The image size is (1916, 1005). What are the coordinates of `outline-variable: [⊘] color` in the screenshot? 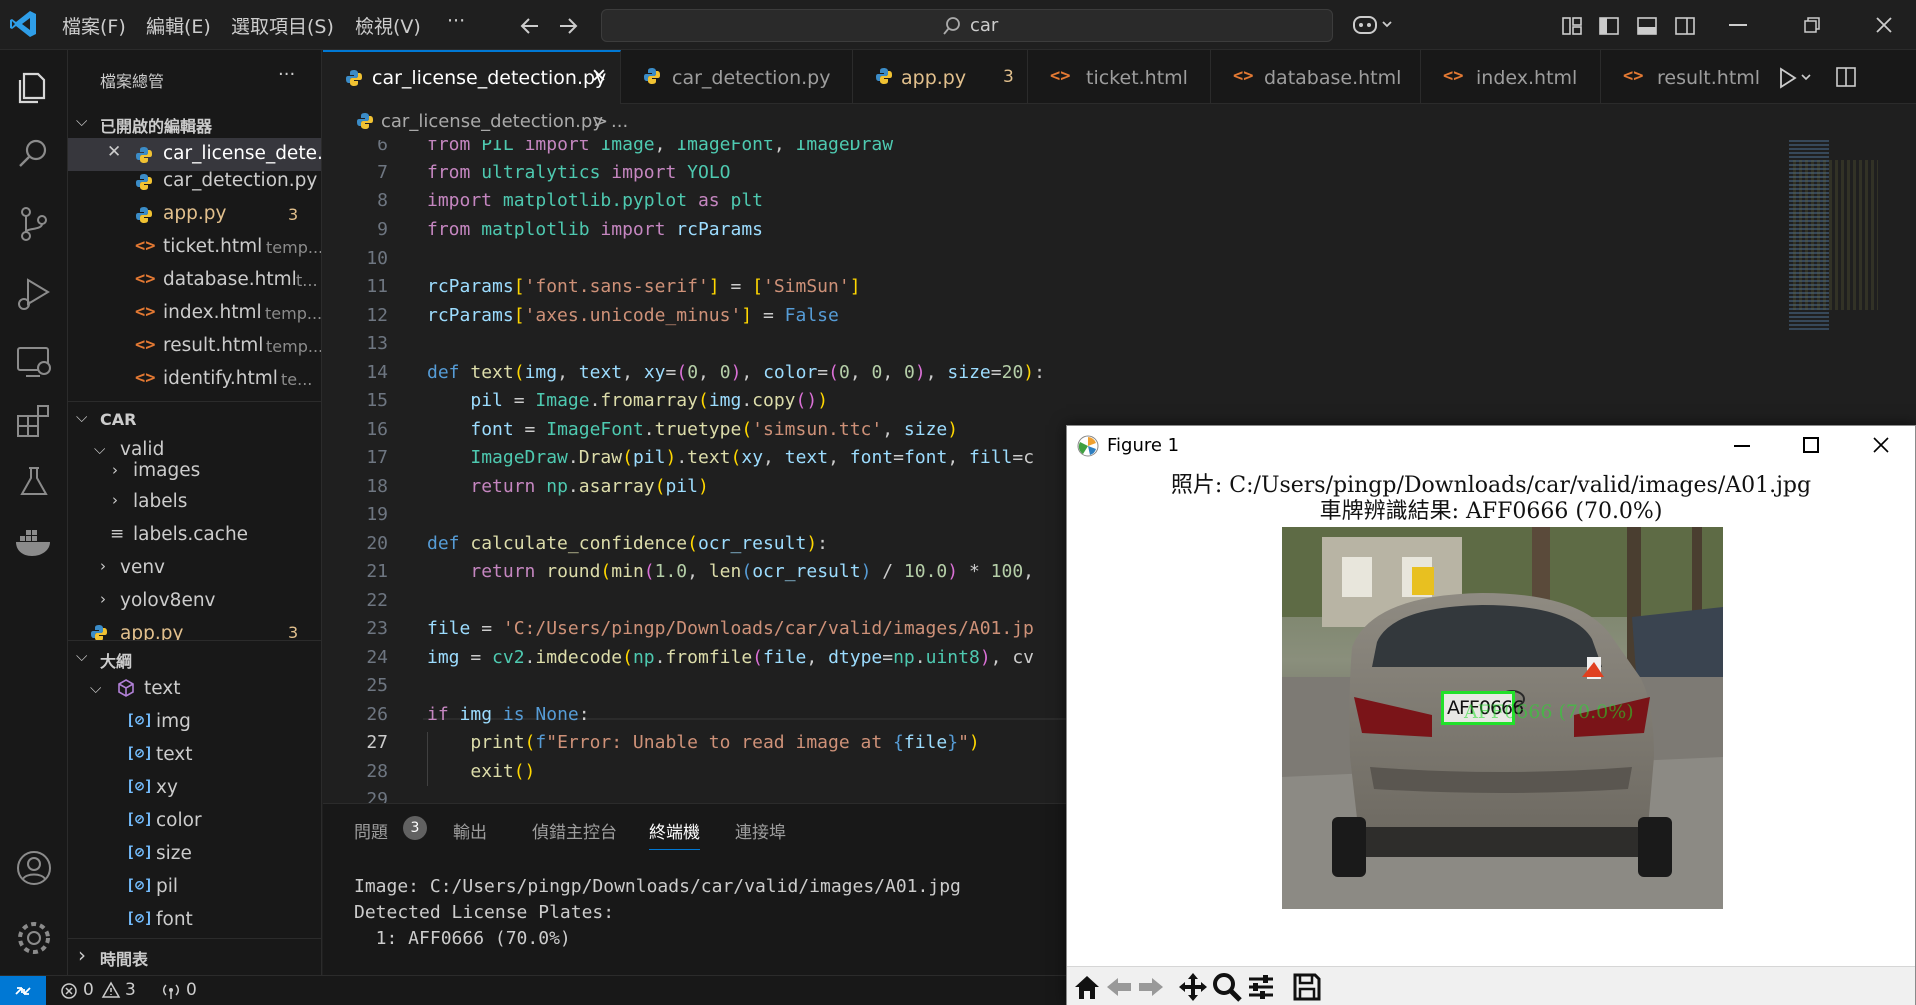 It's located at (194, 821).